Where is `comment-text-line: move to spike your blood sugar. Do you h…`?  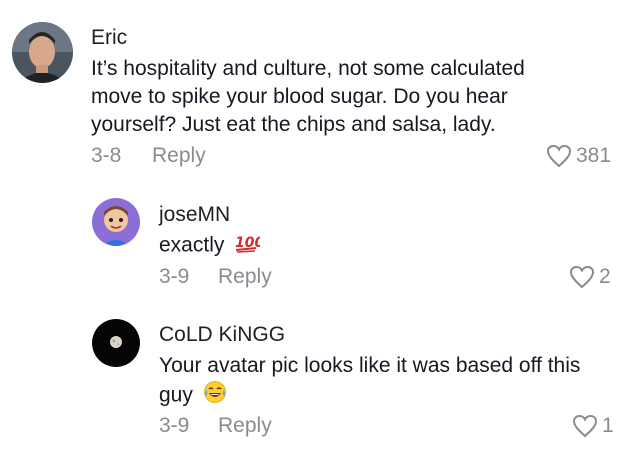
comment-text-line: move to spike your blood sugar. Do you h… is located at coordinates (299, 96).